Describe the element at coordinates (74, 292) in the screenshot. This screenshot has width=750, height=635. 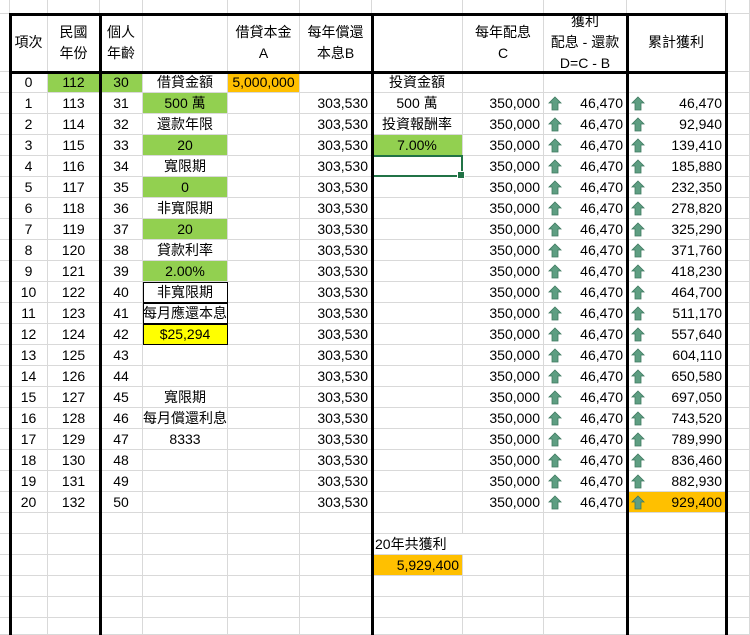
I see `cell-year: 122` at that location.